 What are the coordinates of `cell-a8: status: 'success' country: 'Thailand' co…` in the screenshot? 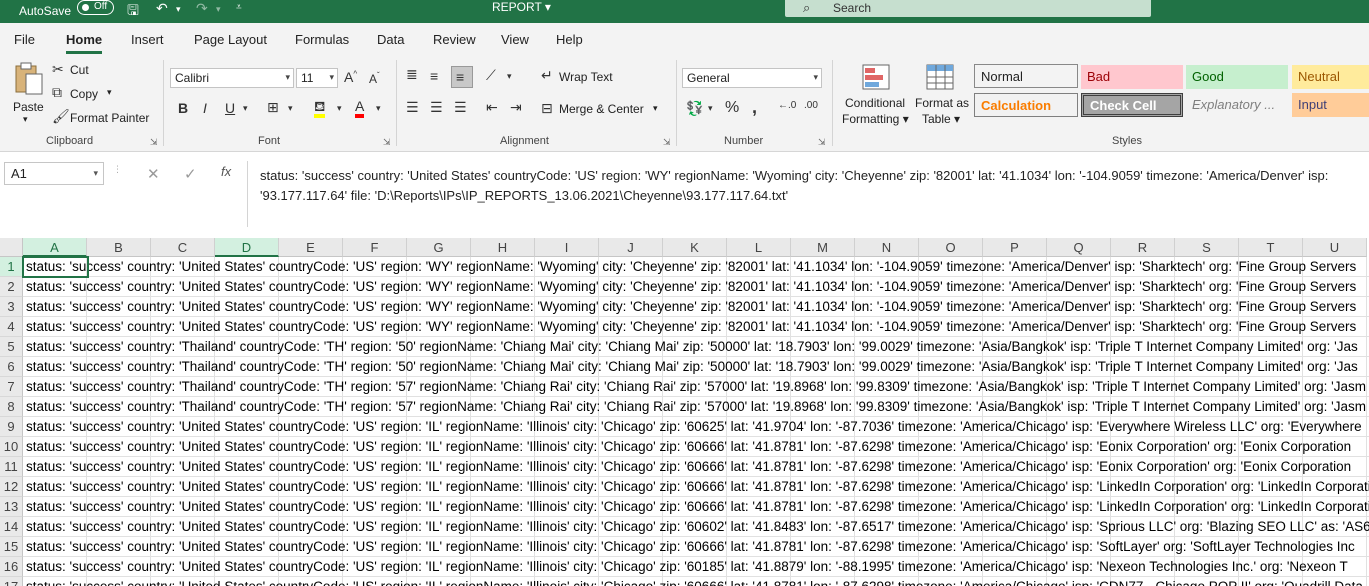 It's located at (696, 407).